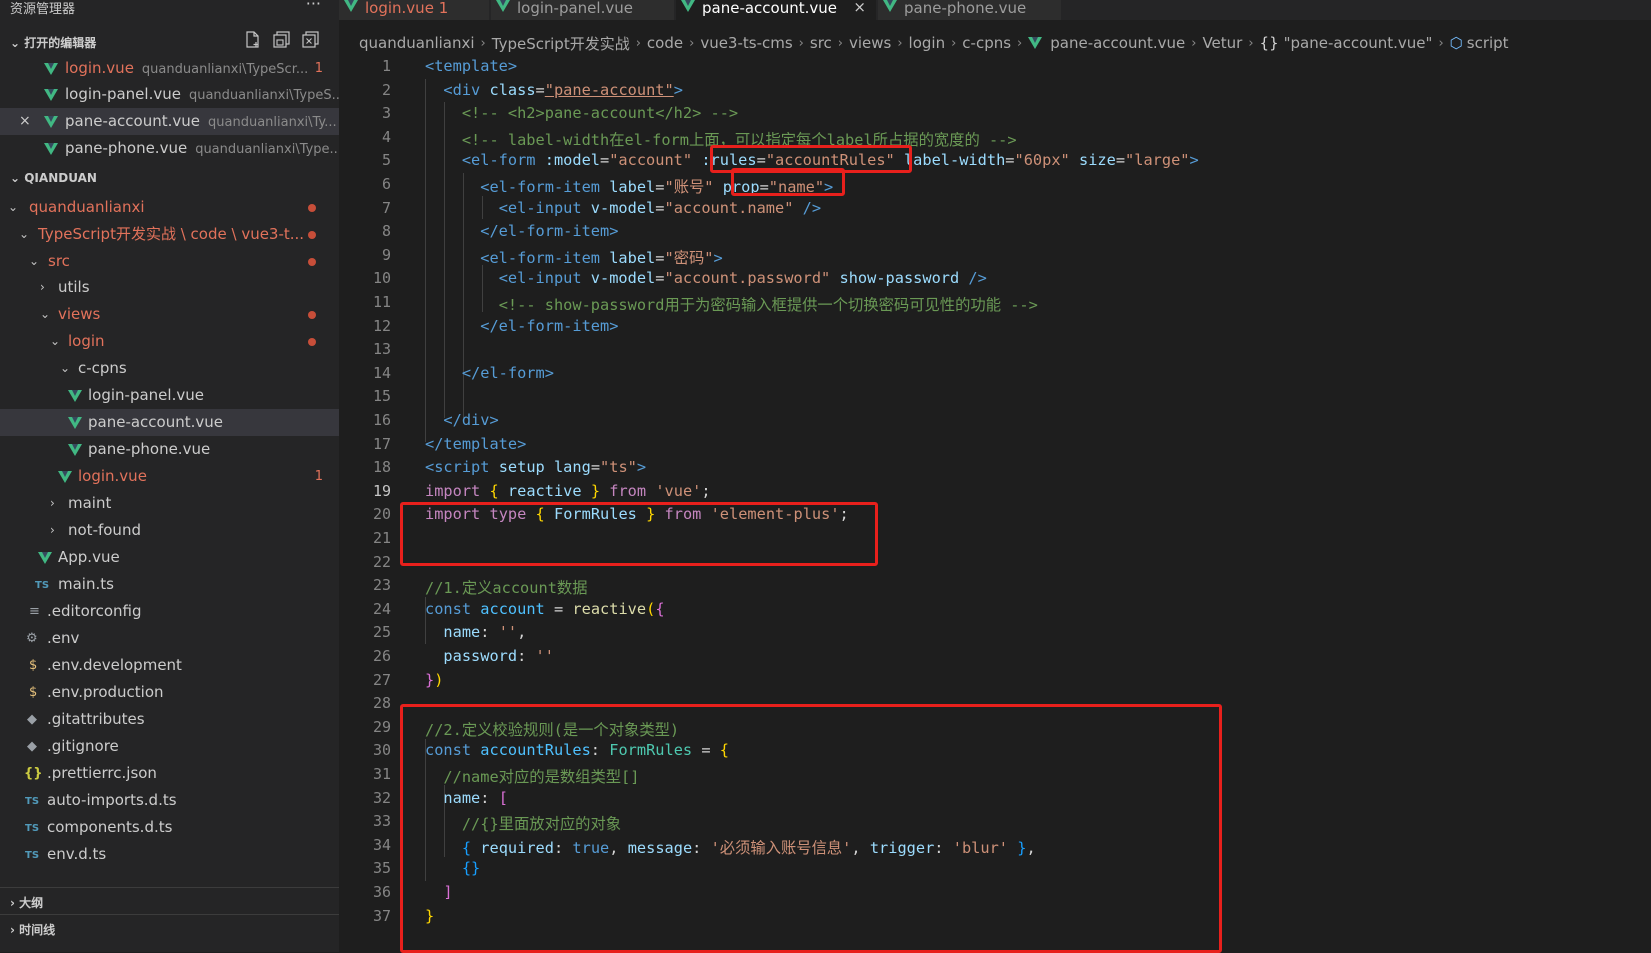 This screenshot has height=953, width=1651. What do you see at coordinates (313, 6) in the screenshot?
I see `more-actions-icon: ···` at bounding box center [313, 6].